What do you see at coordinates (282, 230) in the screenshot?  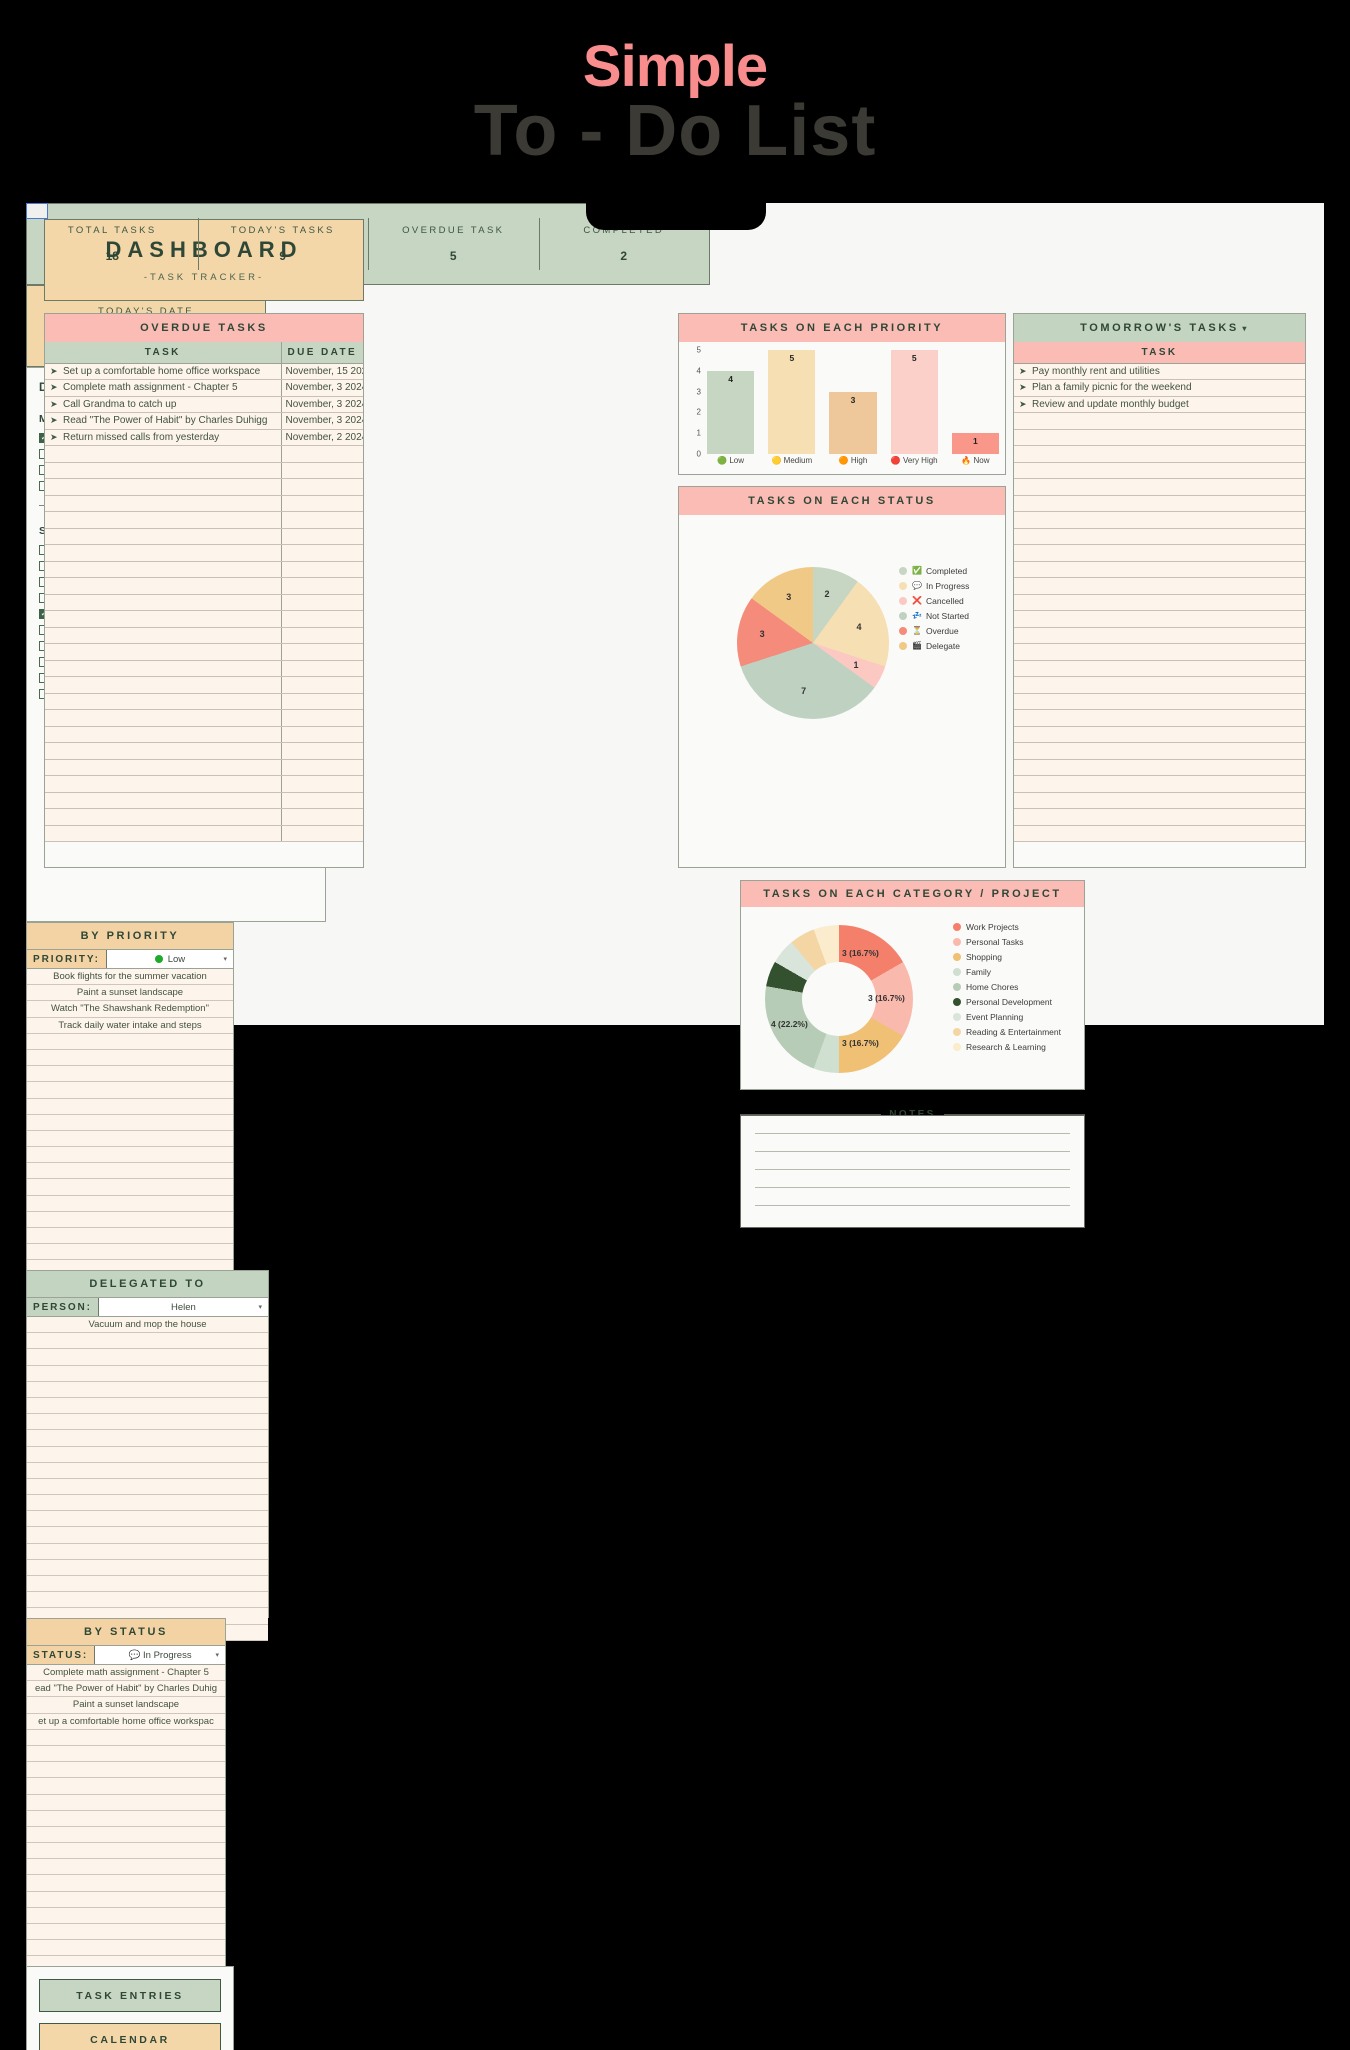 I see `stat-label: TODAY'S TASKS` at bounding box center [282, 230].